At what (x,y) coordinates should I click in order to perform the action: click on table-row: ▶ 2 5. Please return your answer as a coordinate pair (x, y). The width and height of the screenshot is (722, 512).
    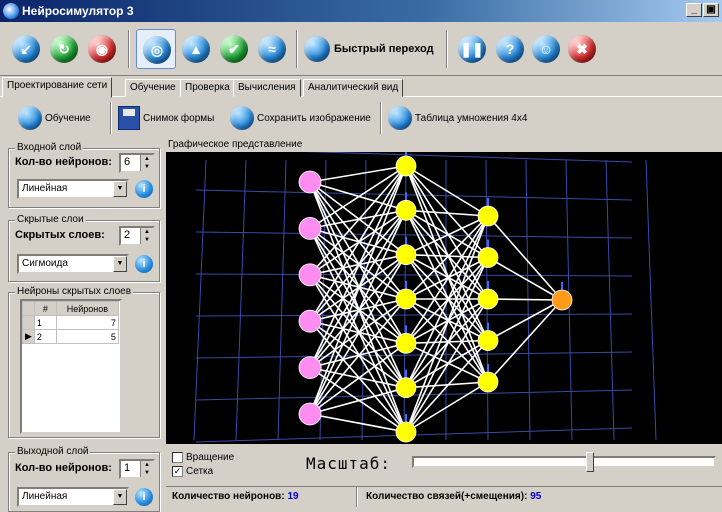
    Looking at the image, I should click on (70, 336).